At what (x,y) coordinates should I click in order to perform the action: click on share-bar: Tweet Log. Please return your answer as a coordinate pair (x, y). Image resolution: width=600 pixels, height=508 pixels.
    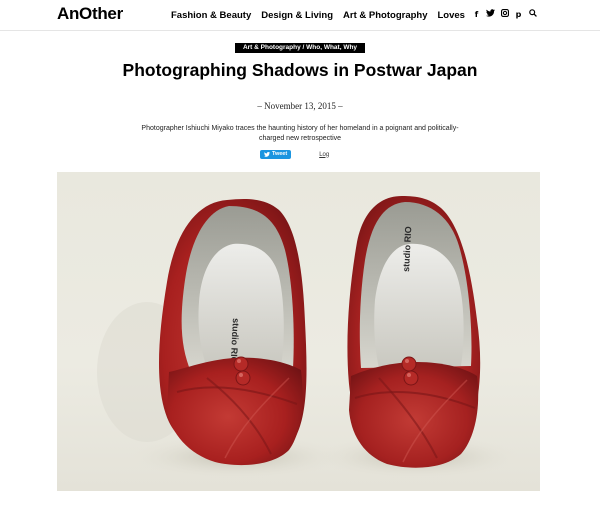
    Looking at the image, I should click on (294, 154).